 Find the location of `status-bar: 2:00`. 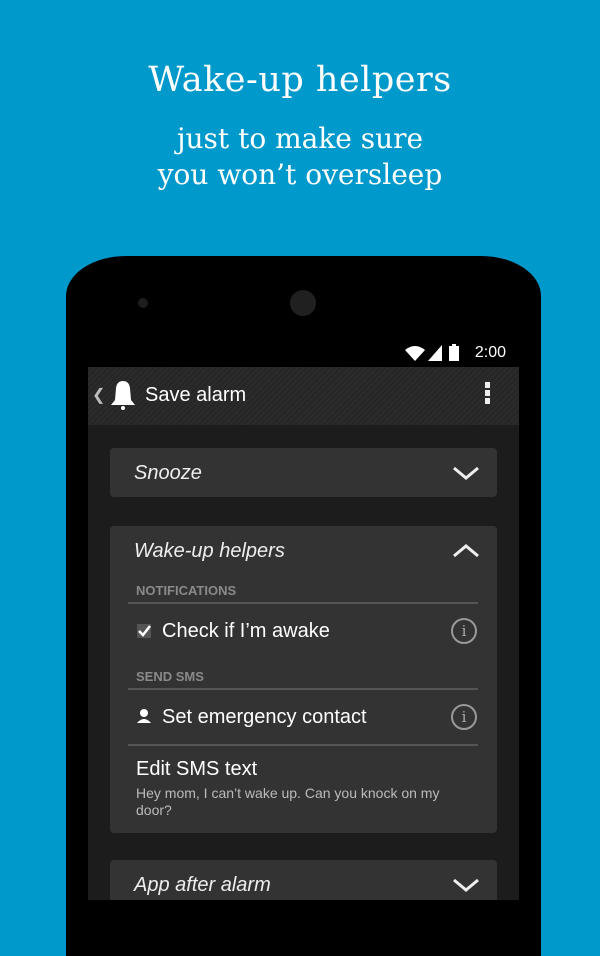

status-bar: 2:00 is located at coordinates (303, 352).